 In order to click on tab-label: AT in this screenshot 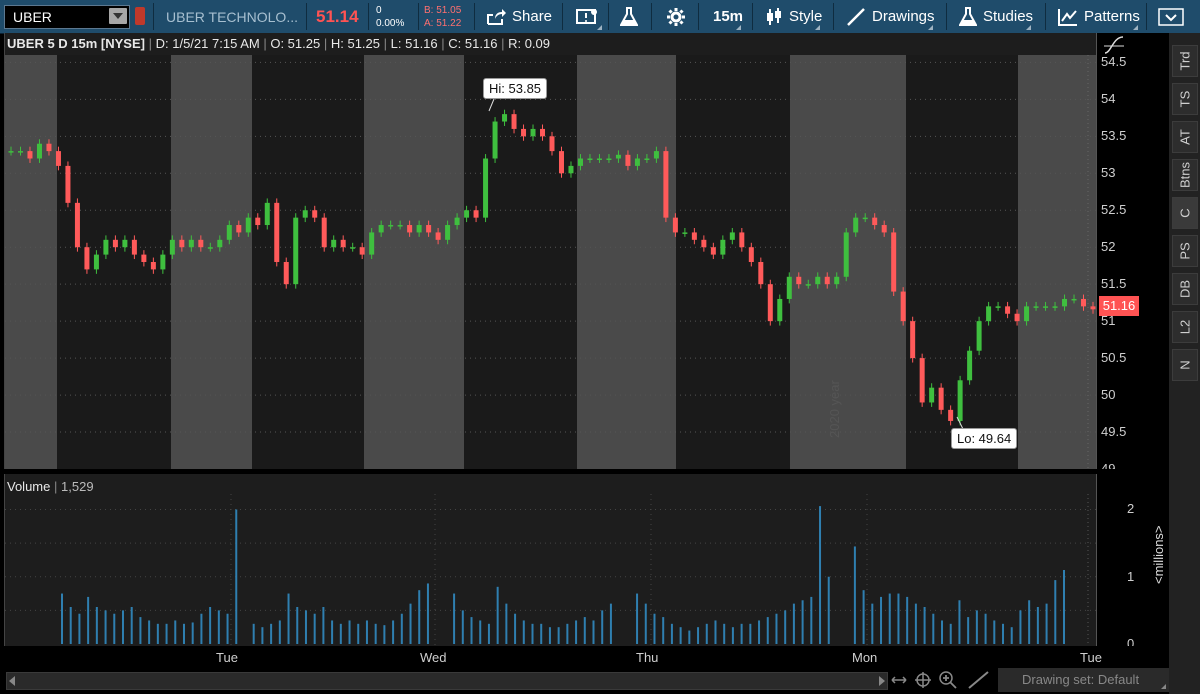, I will do `click(1185, 137)`.